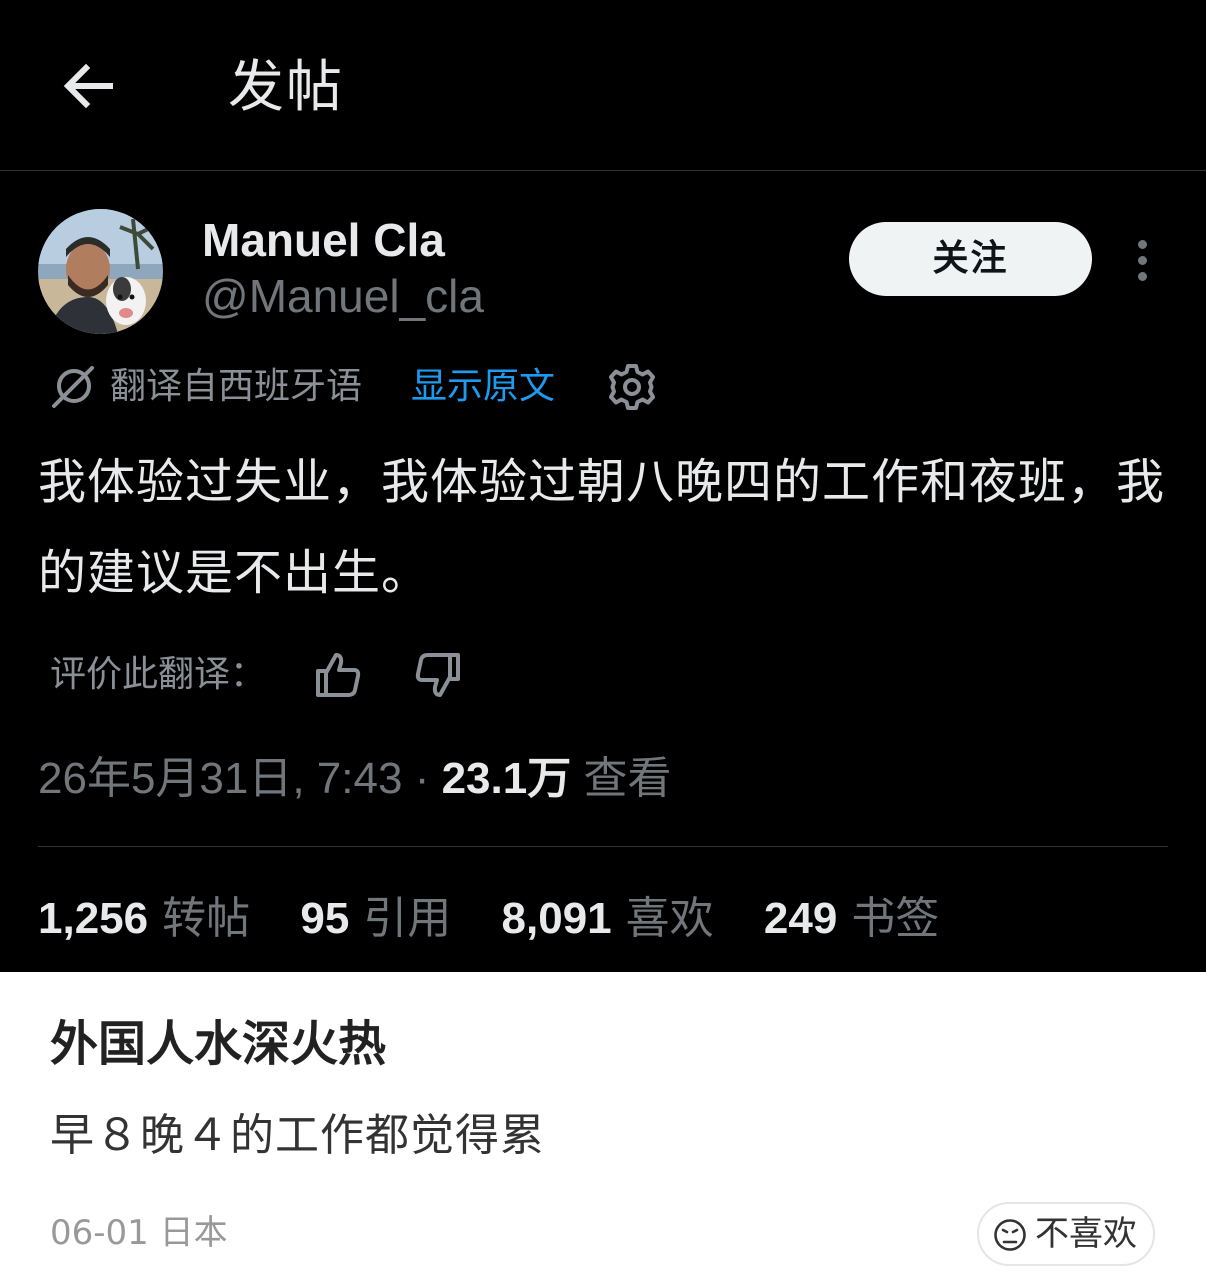  What do you see at coordinates (193, 1233) in the screenshot?
I see `comment-location: 日本` at bounding box center [193, 1233].